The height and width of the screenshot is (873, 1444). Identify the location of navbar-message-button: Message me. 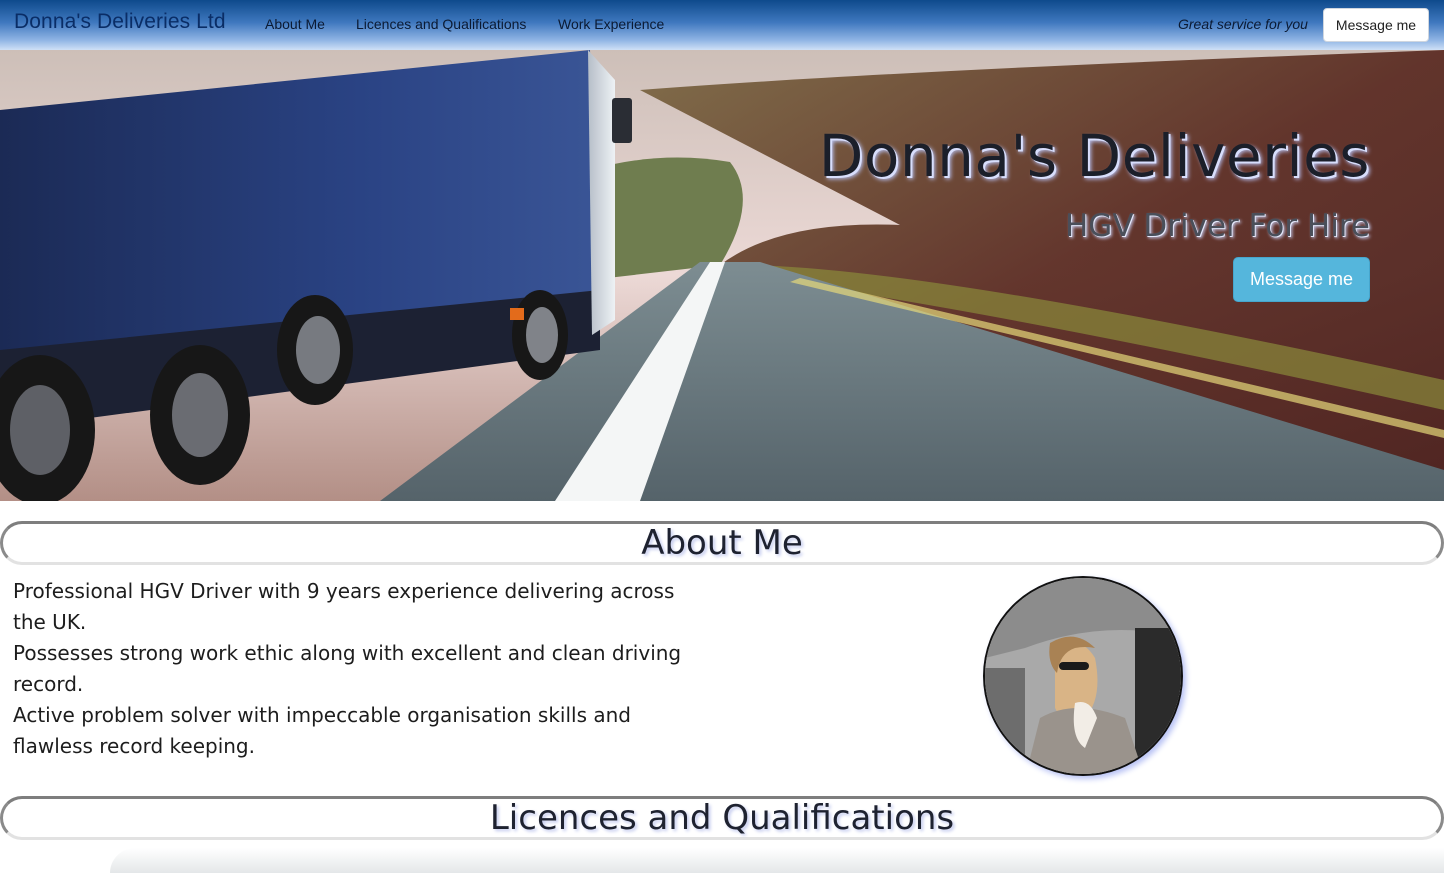
(1376, 25).